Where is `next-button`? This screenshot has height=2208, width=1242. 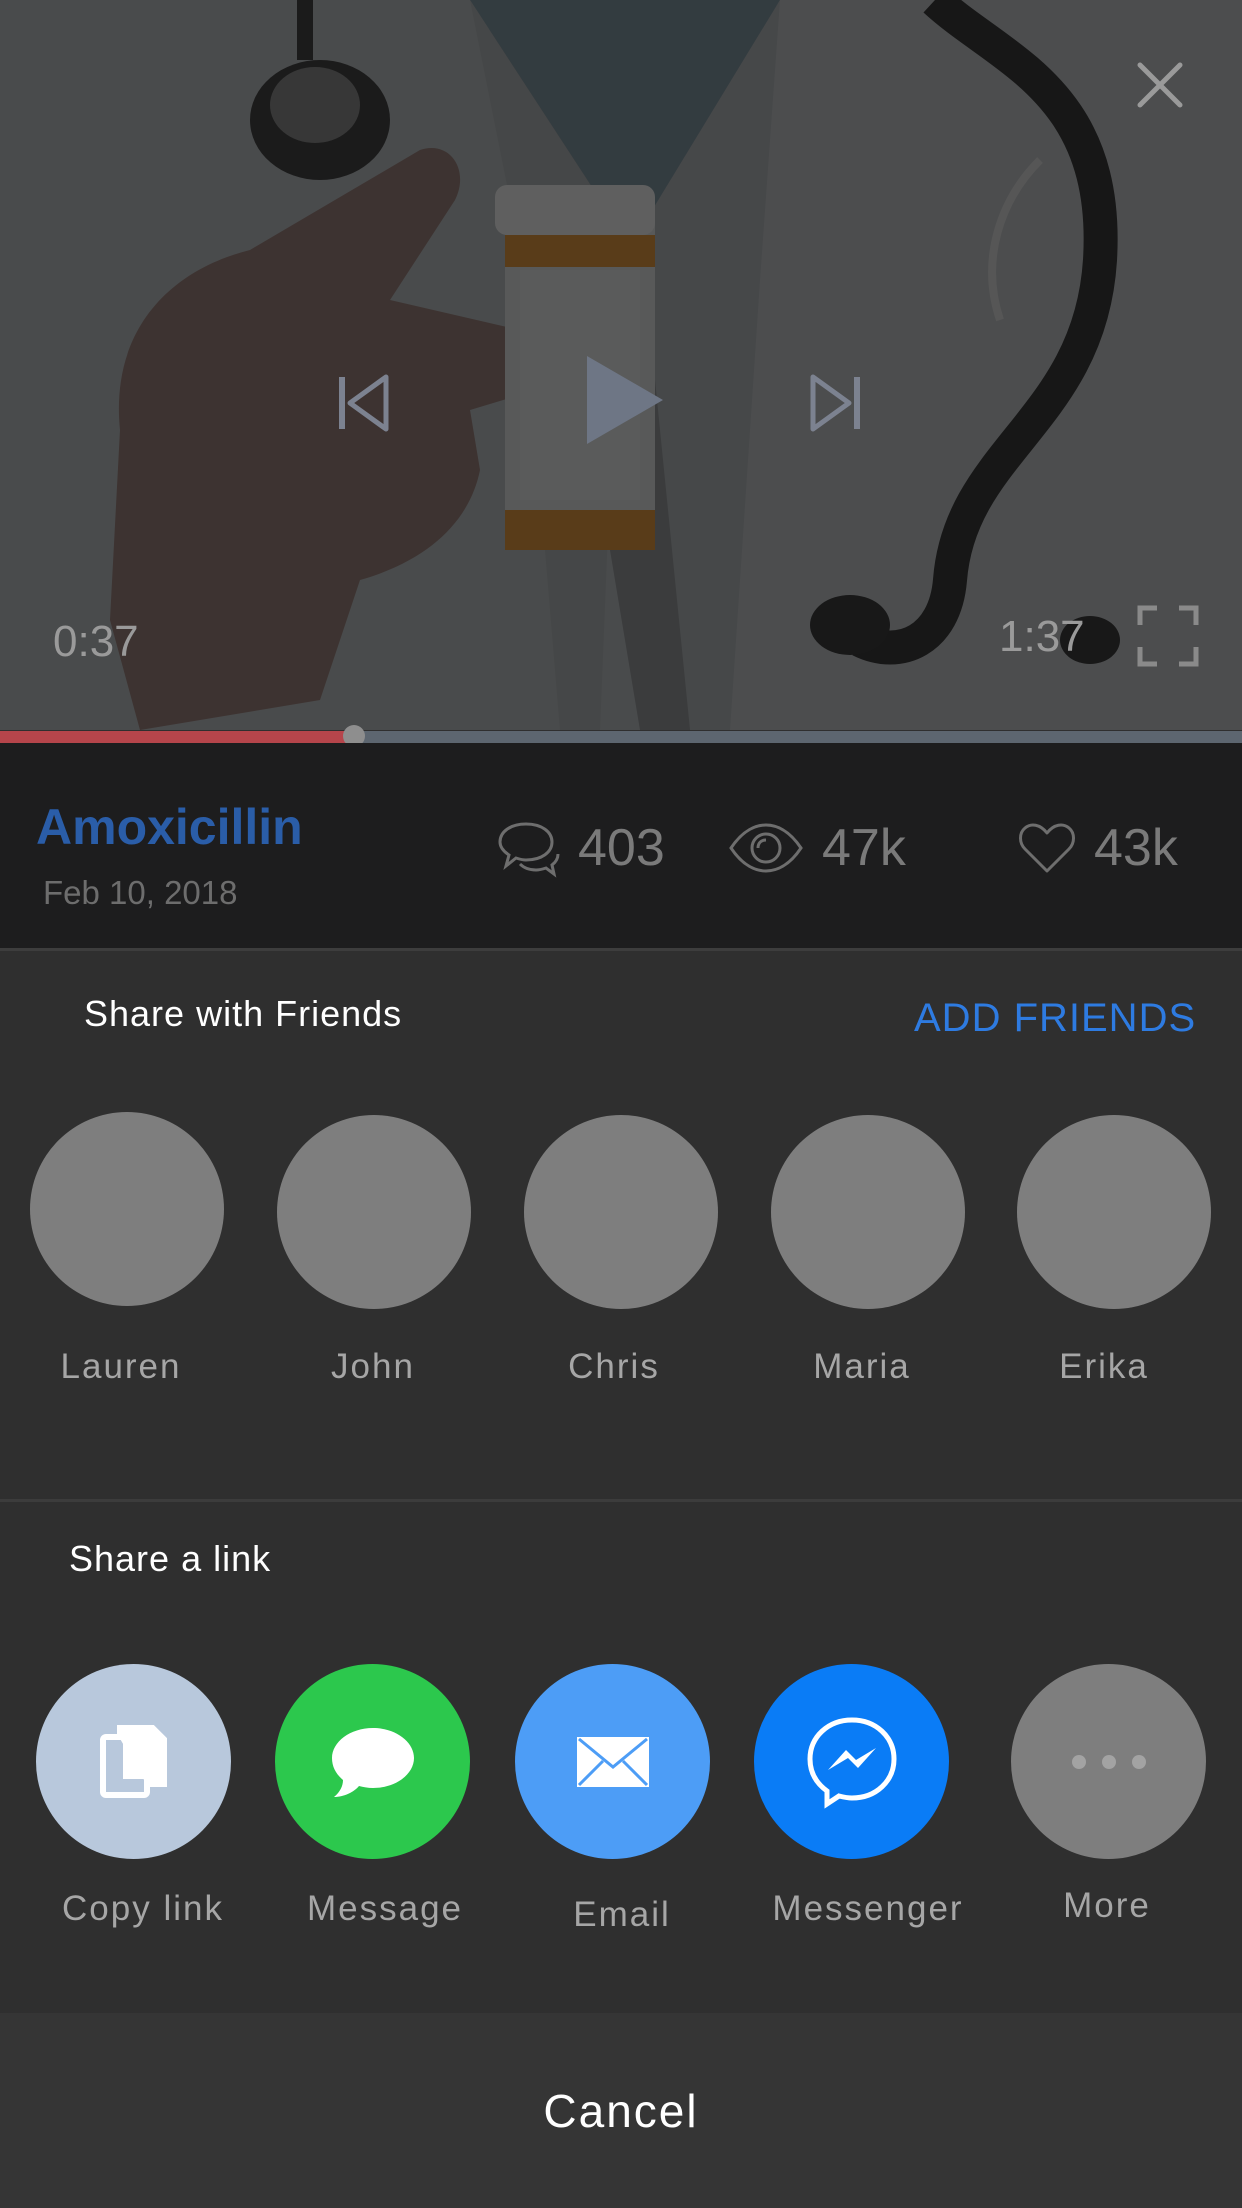 next-button is located at coordinates (835, 402).